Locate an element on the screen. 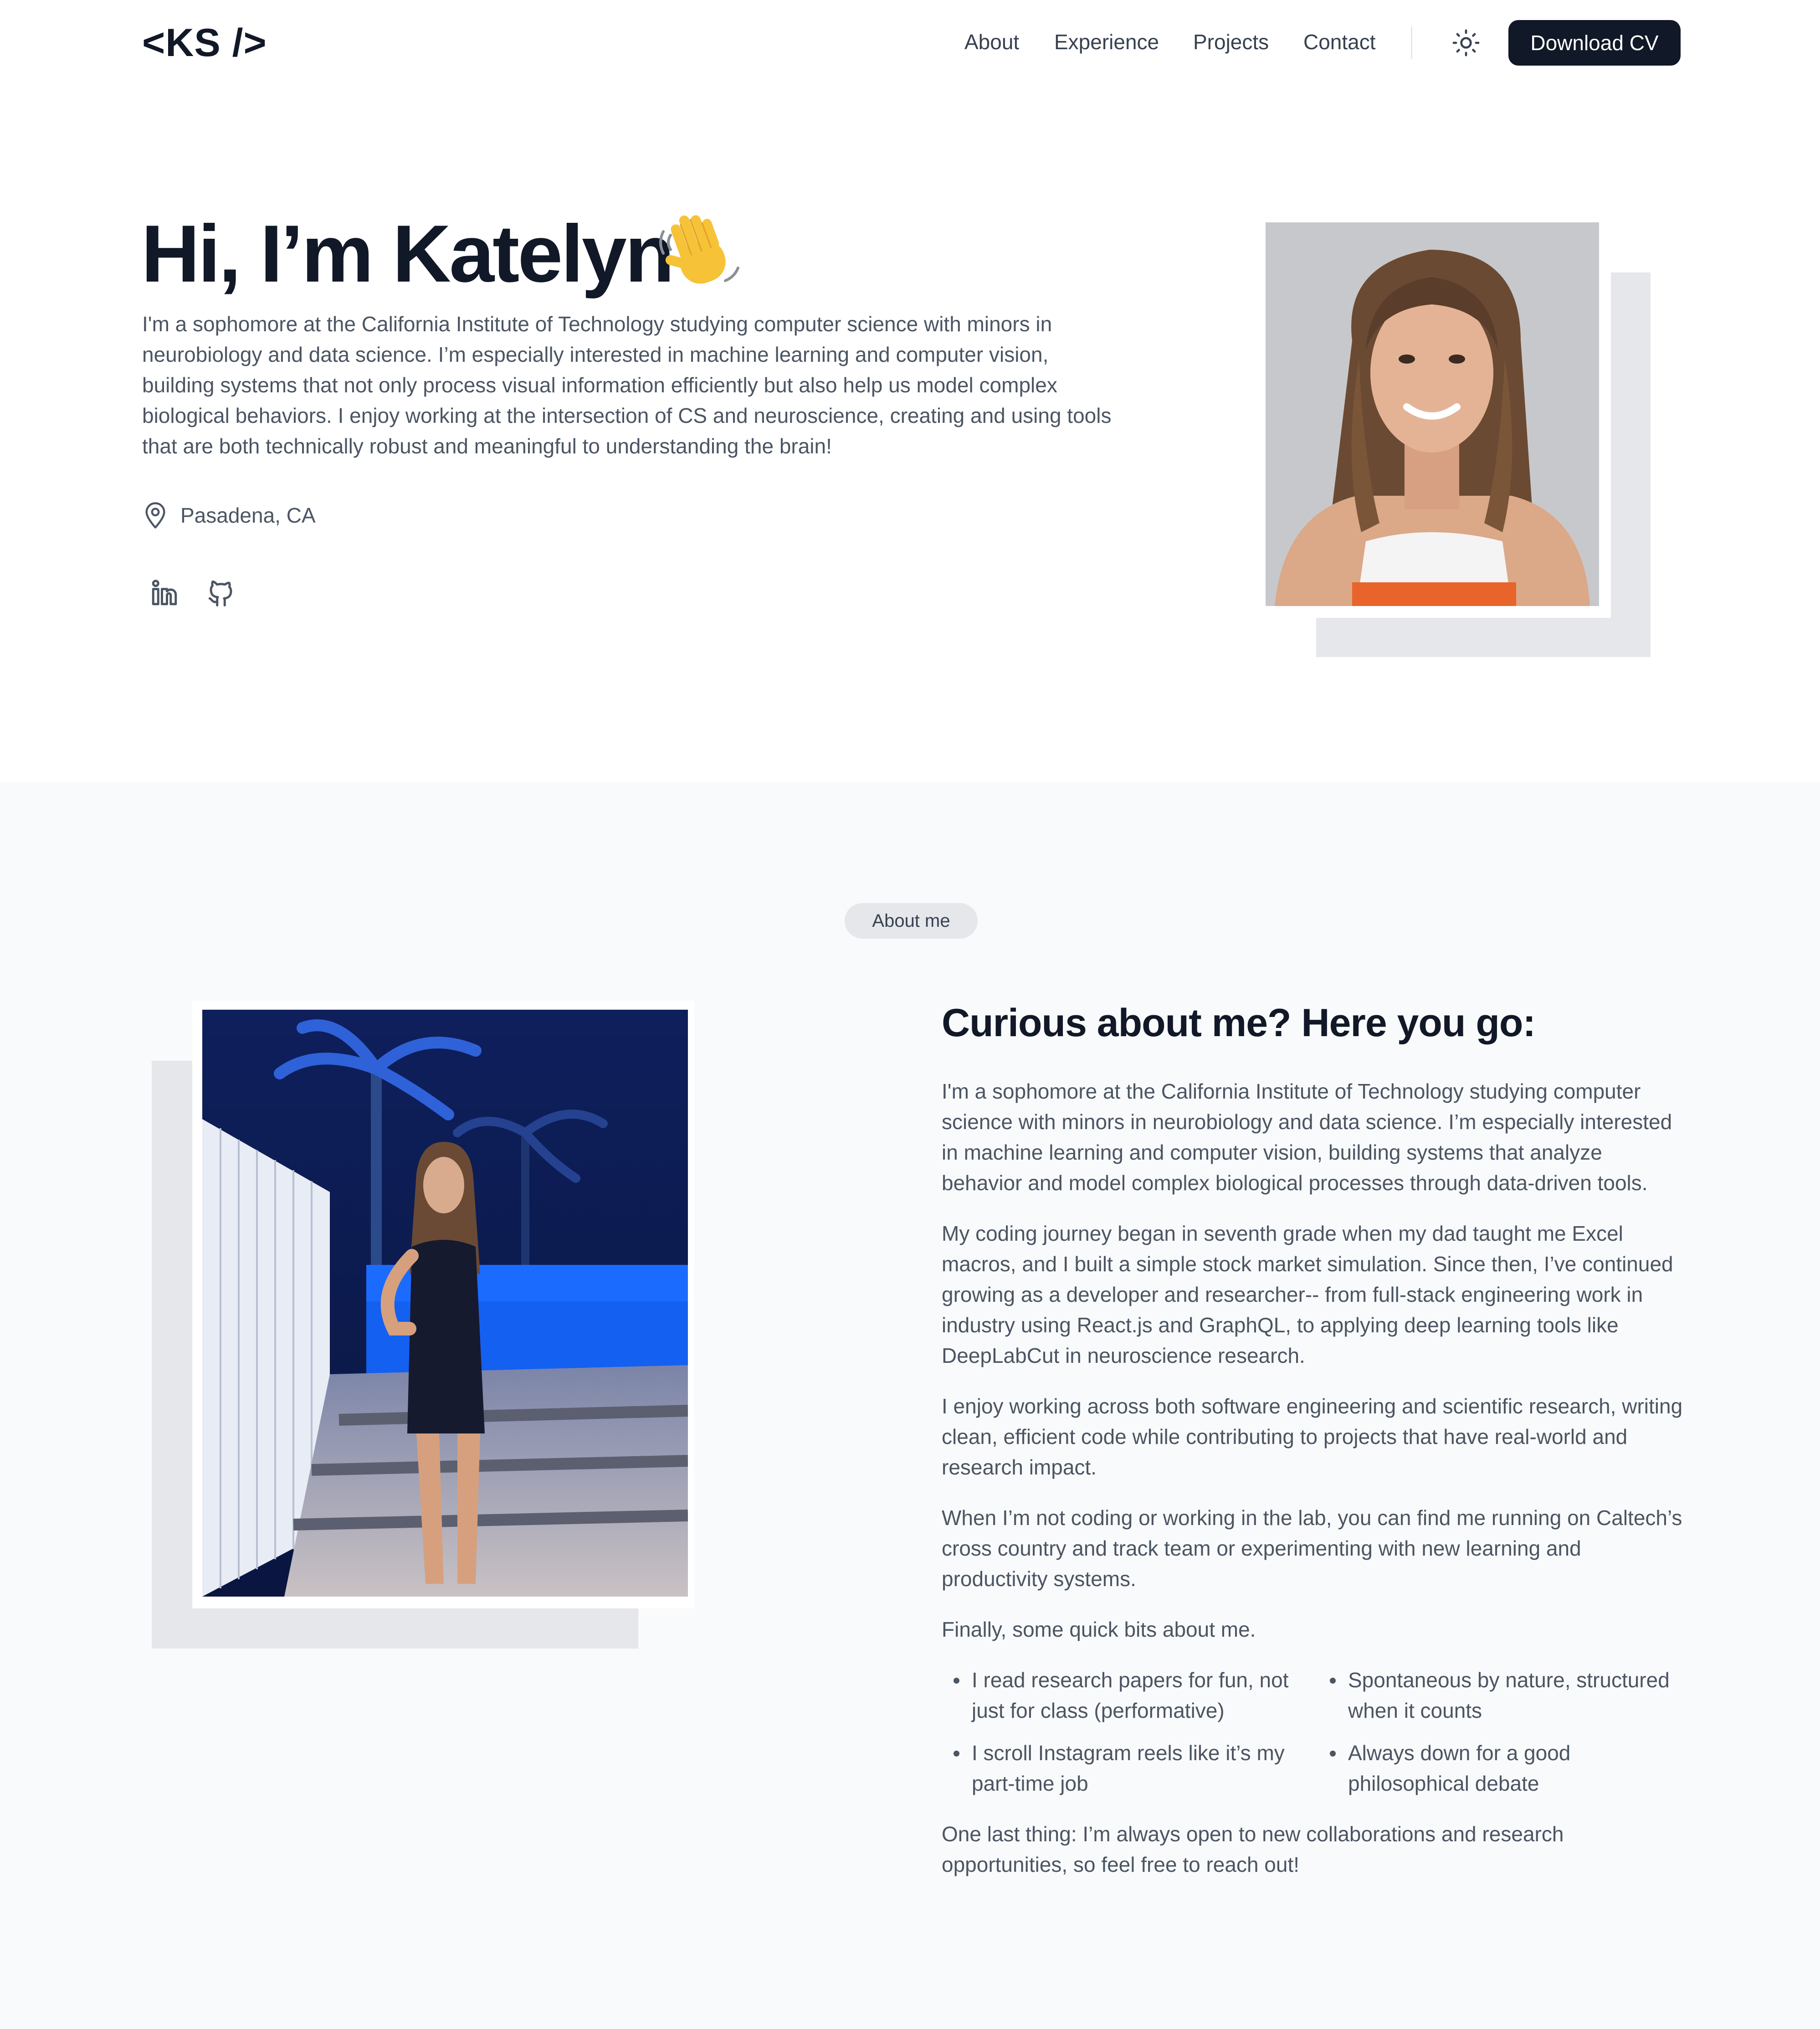 This screenshot has height=2029, width=1820. about-paragraph: Finally, some quick bits about me. is located at coordinates (1099, 1629).